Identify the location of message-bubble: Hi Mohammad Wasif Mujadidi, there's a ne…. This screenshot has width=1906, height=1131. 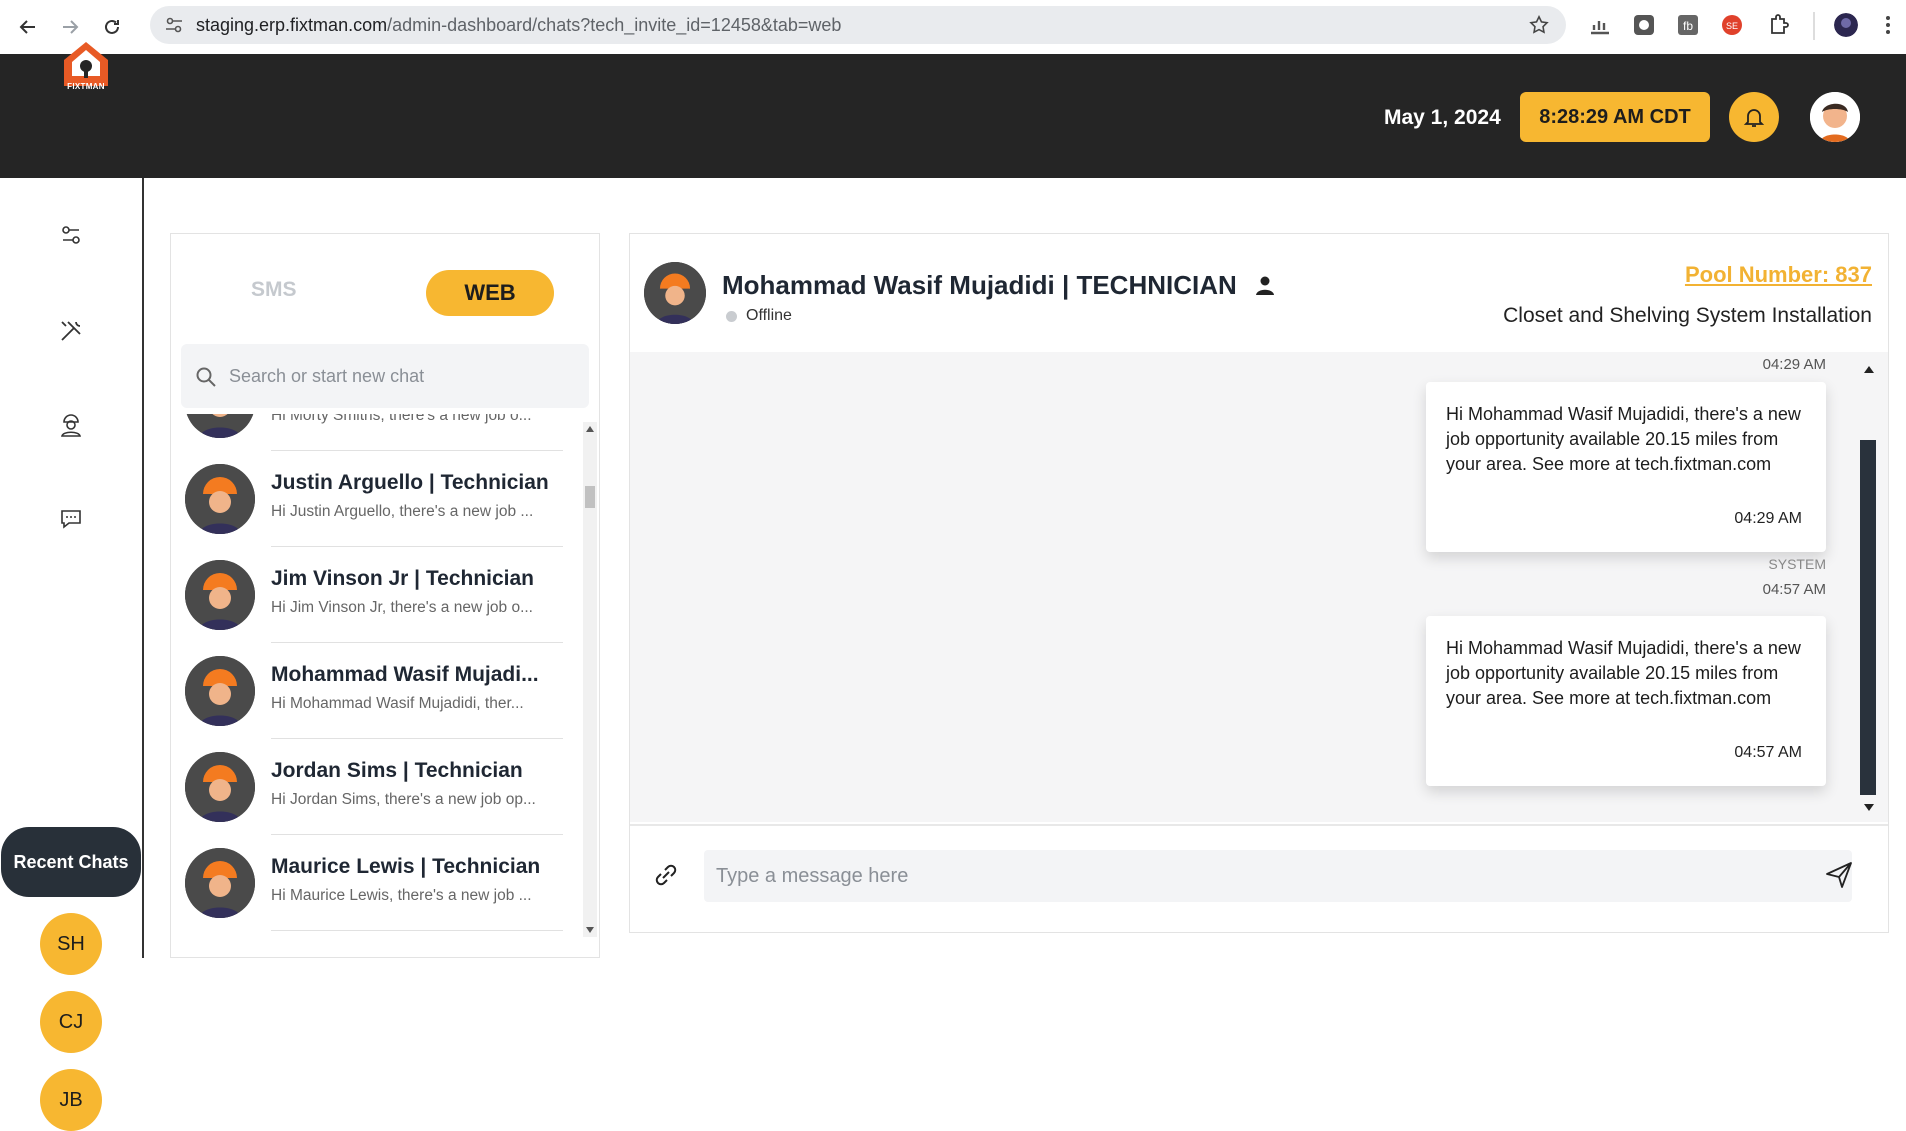
(1626, 467).